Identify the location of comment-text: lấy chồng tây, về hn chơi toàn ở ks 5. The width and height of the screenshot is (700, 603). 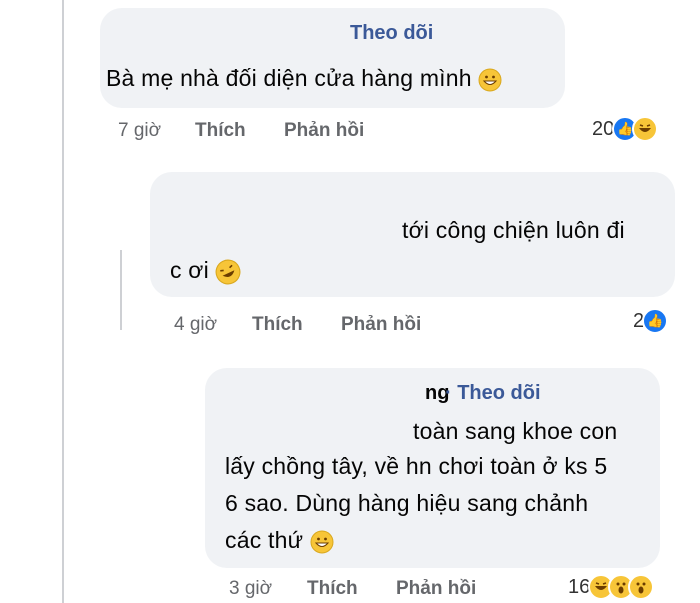
(416, 466).